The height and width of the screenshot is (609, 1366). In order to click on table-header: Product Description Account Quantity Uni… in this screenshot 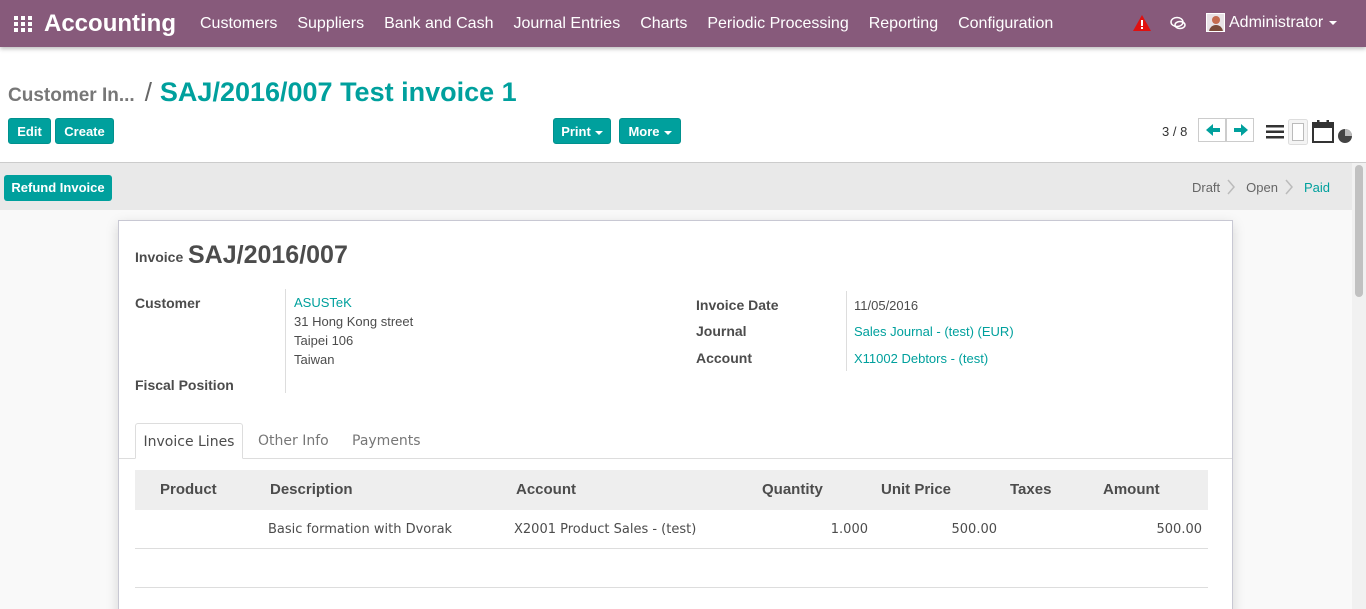, I will do `click(671, 490)`.